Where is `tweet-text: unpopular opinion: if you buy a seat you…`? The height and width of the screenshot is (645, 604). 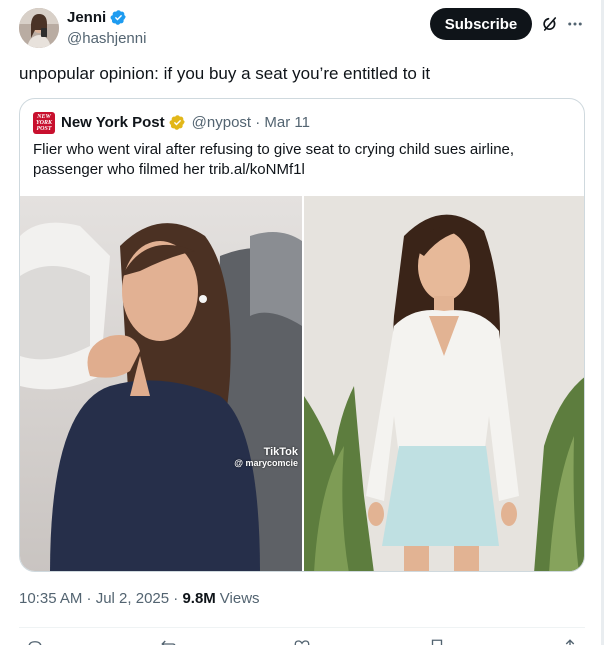 tweet-text: unpopular opinion: if you buy a seat you… is located at coordinates (225, 73).